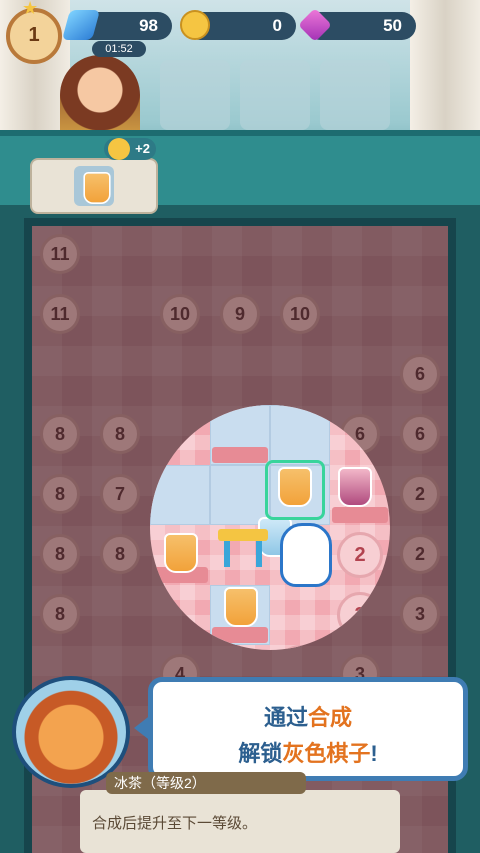 Image resolution: width=480 pixels, height=853 pixels. Describe the element at coordinates (360, 615) in the screenshot. I see `locked-chip: 3` at that location.